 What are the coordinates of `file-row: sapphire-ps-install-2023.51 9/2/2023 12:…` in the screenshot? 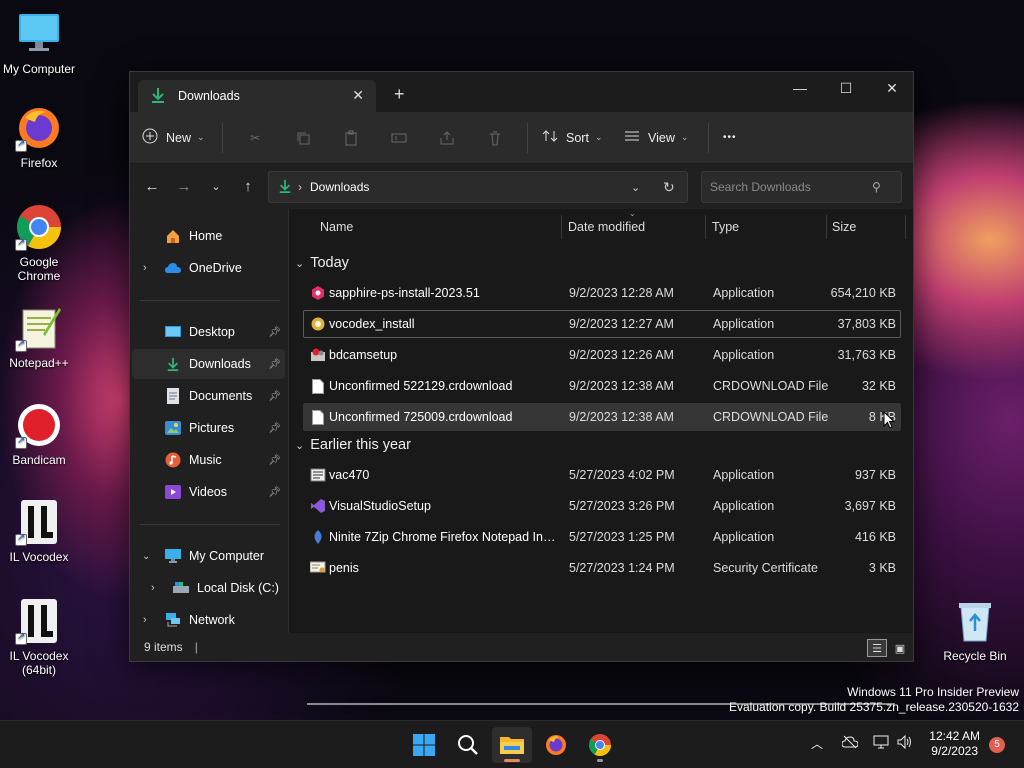 It's located at (602, 293).